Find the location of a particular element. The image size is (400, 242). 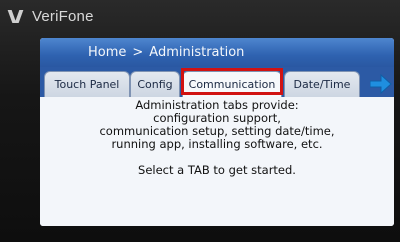

right-arrow-icon is located at coordinates (380, 84).